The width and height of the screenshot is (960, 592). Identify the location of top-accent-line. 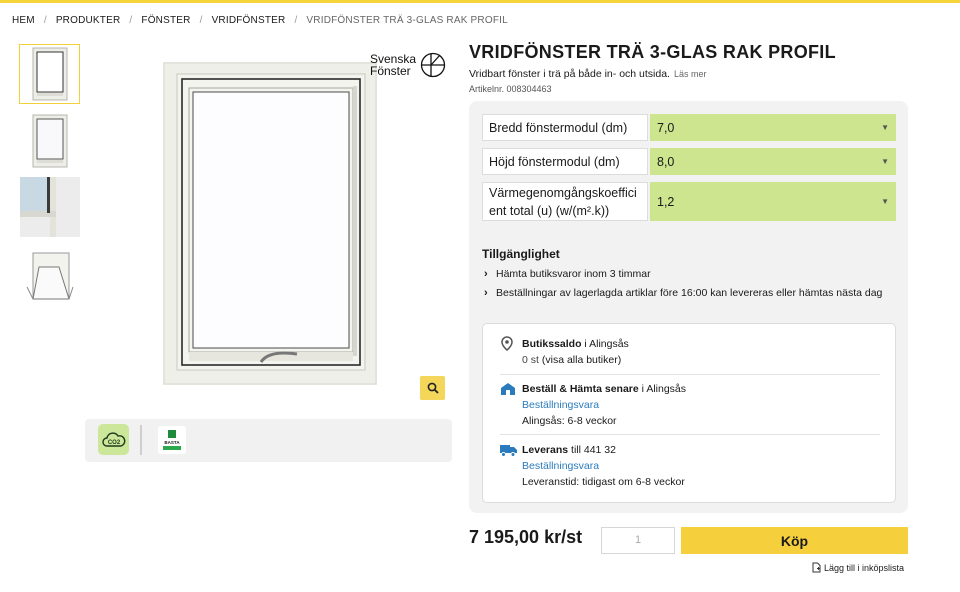
(480, 1).